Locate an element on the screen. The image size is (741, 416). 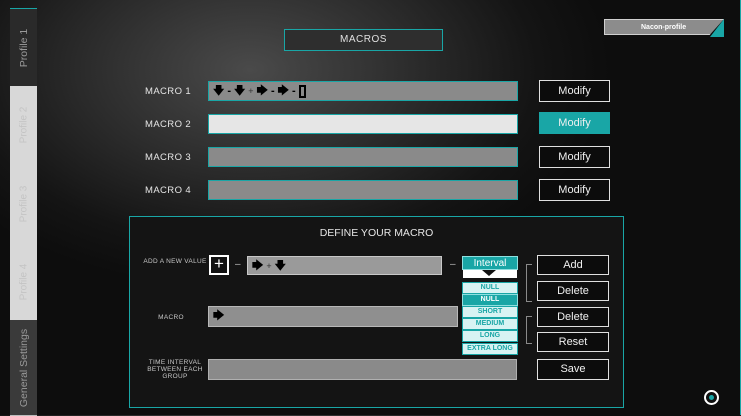
new-value-sequence: 🡆 + 🡇 is located at coordinates (269, 266).